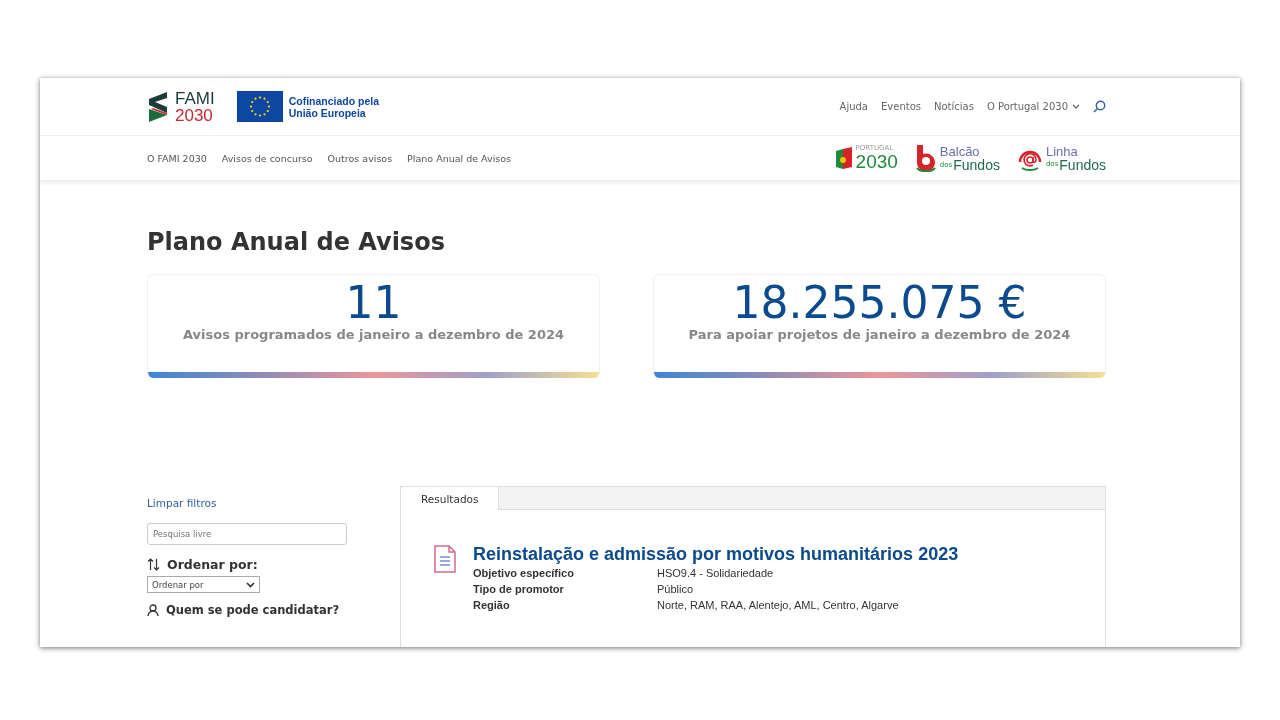 The height and width of the screenshot is (720, 1280). Describe the element at coordinates (778, 605) in the screenshot. I see `field-value: Norte, RAM, RAA, Alentejo, AML, Centro, Algarve` at that location.